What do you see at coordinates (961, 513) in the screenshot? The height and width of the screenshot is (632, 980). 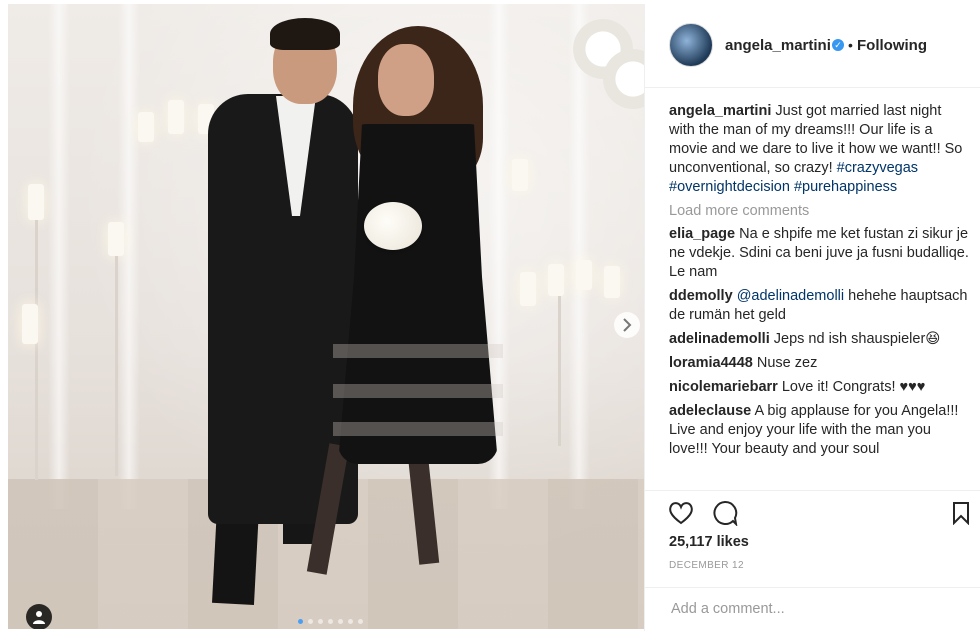 I see `bookmark-icon` at bounding box center [961, 513].